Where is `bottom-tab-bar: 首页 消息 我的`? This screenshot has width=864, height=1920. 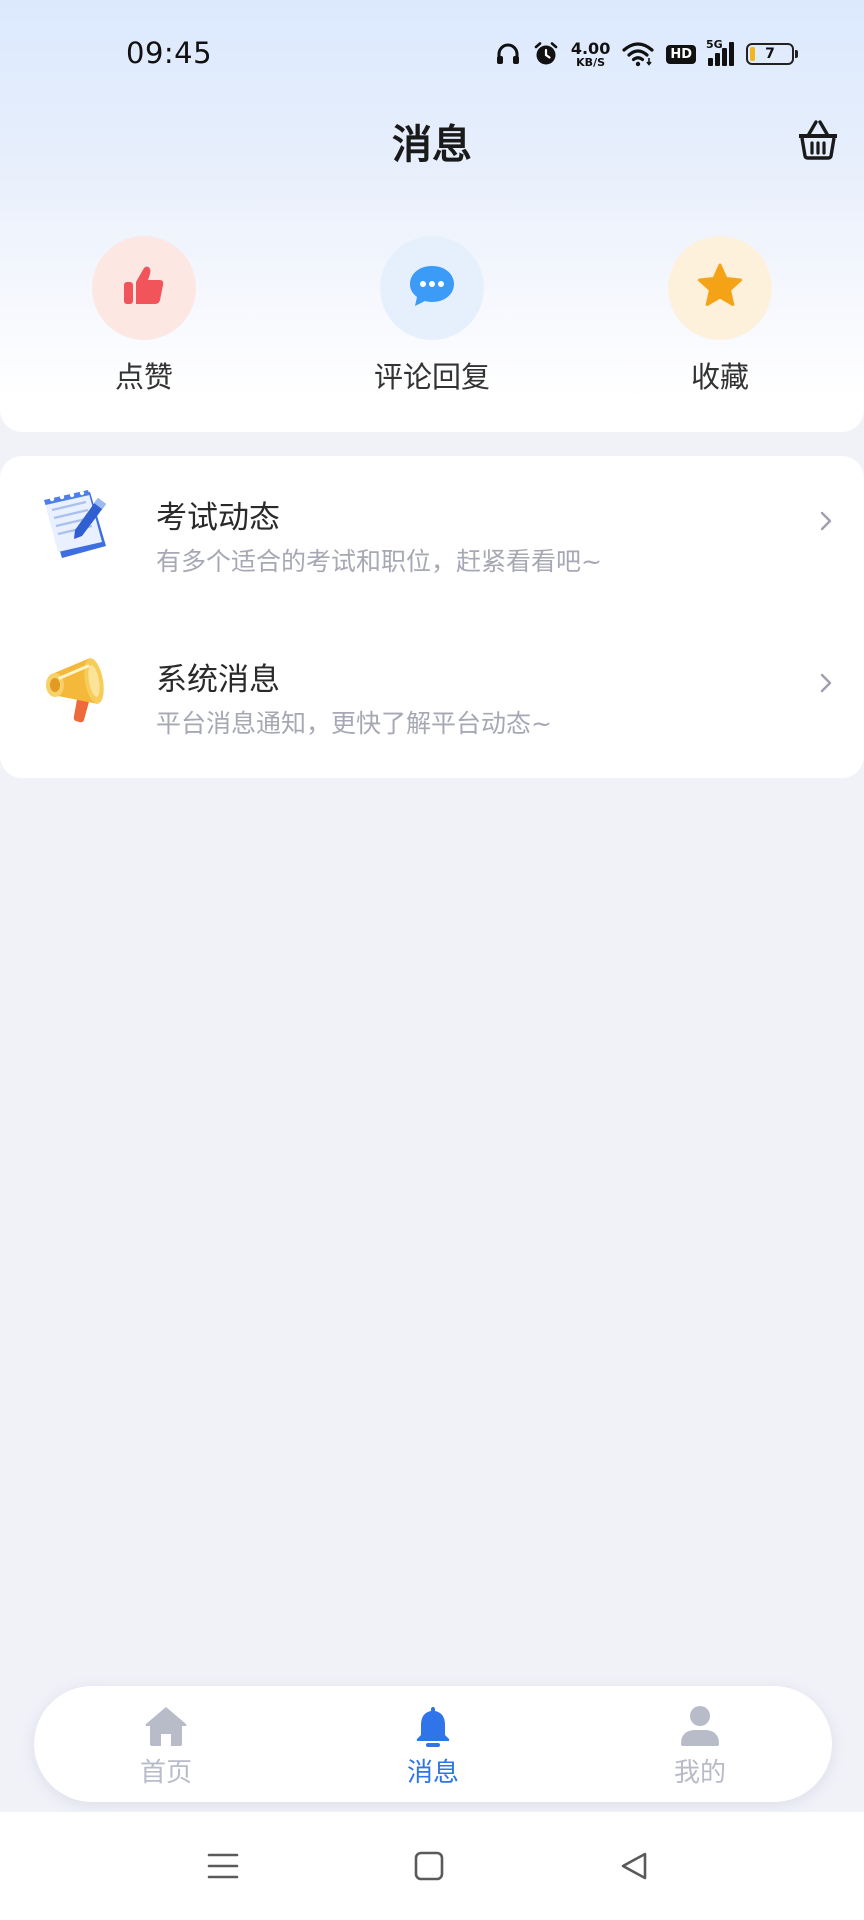 bottom-tab-bar: 首页 消息 我的 is located at coordinates (433, 1744).